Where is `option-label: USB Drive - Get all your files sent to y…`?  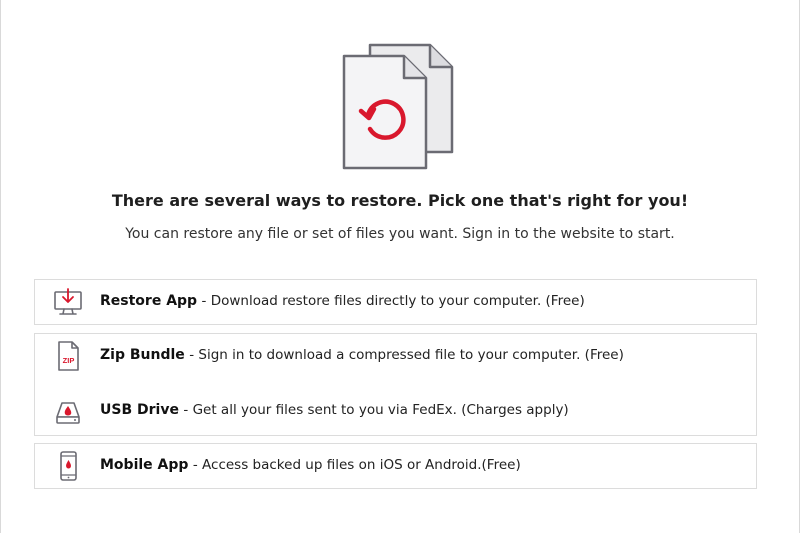 option-label: USB Drive - Get all your files sent to y… is located at coordinates (334, 410).